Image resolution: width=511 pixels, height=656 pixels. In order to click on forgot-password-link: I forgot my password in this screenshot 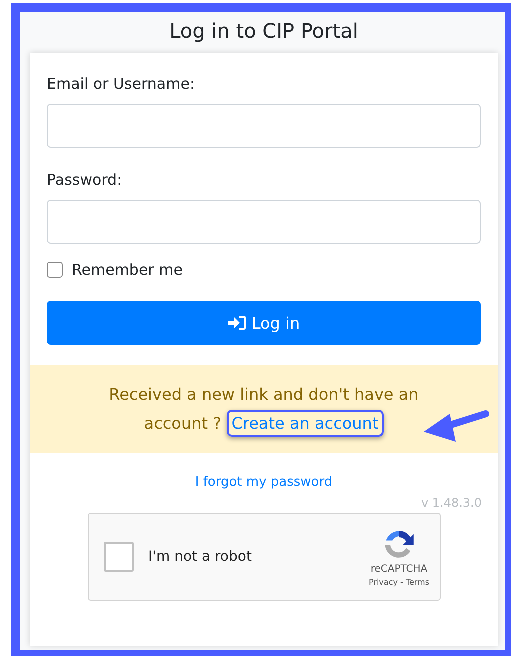, I will do `click(264, 482)`.